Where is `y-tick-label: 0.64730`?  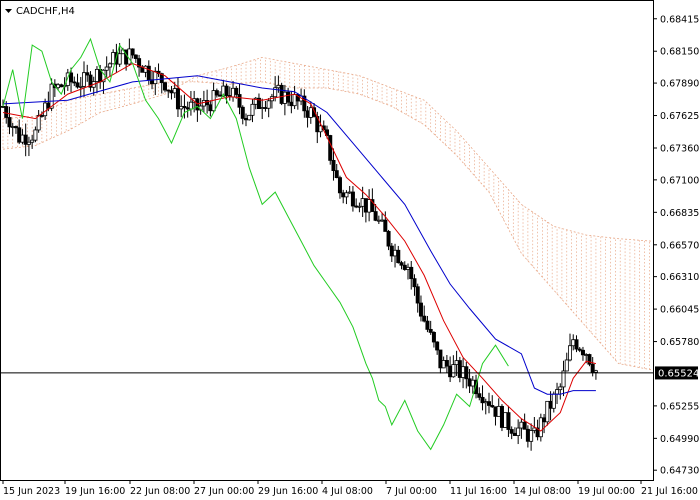
y-tick-label: 0.64730 is located at coordinates (679, 471).